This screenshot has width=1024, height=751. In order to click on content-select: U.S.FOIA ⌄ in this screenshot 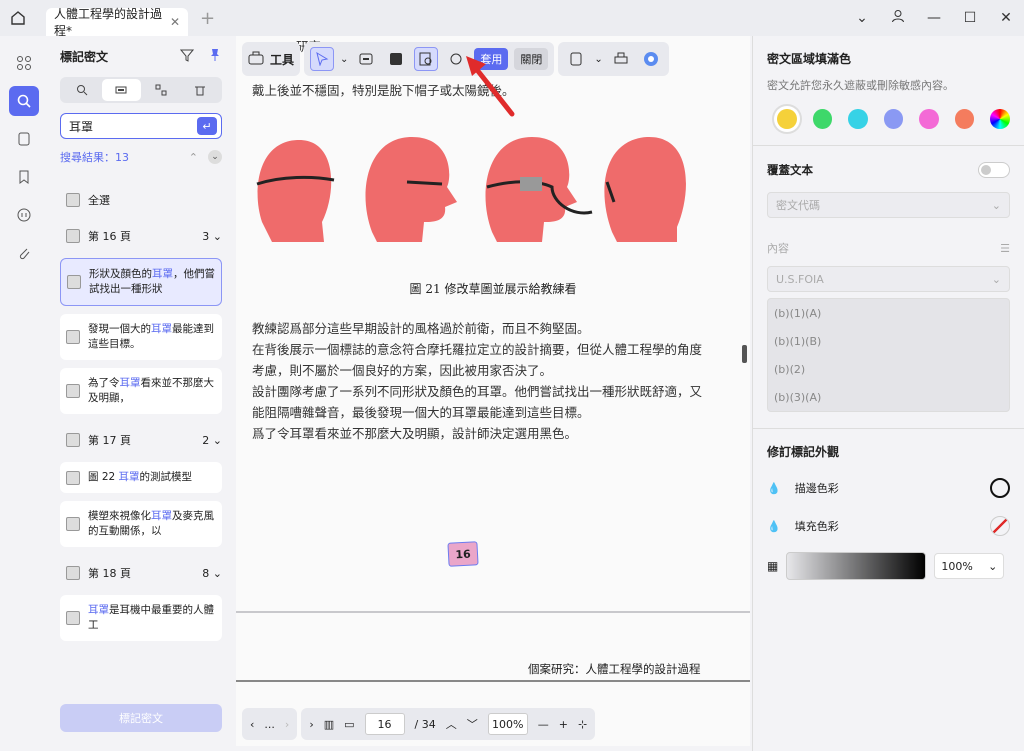, I will do `click(888, 279)`.